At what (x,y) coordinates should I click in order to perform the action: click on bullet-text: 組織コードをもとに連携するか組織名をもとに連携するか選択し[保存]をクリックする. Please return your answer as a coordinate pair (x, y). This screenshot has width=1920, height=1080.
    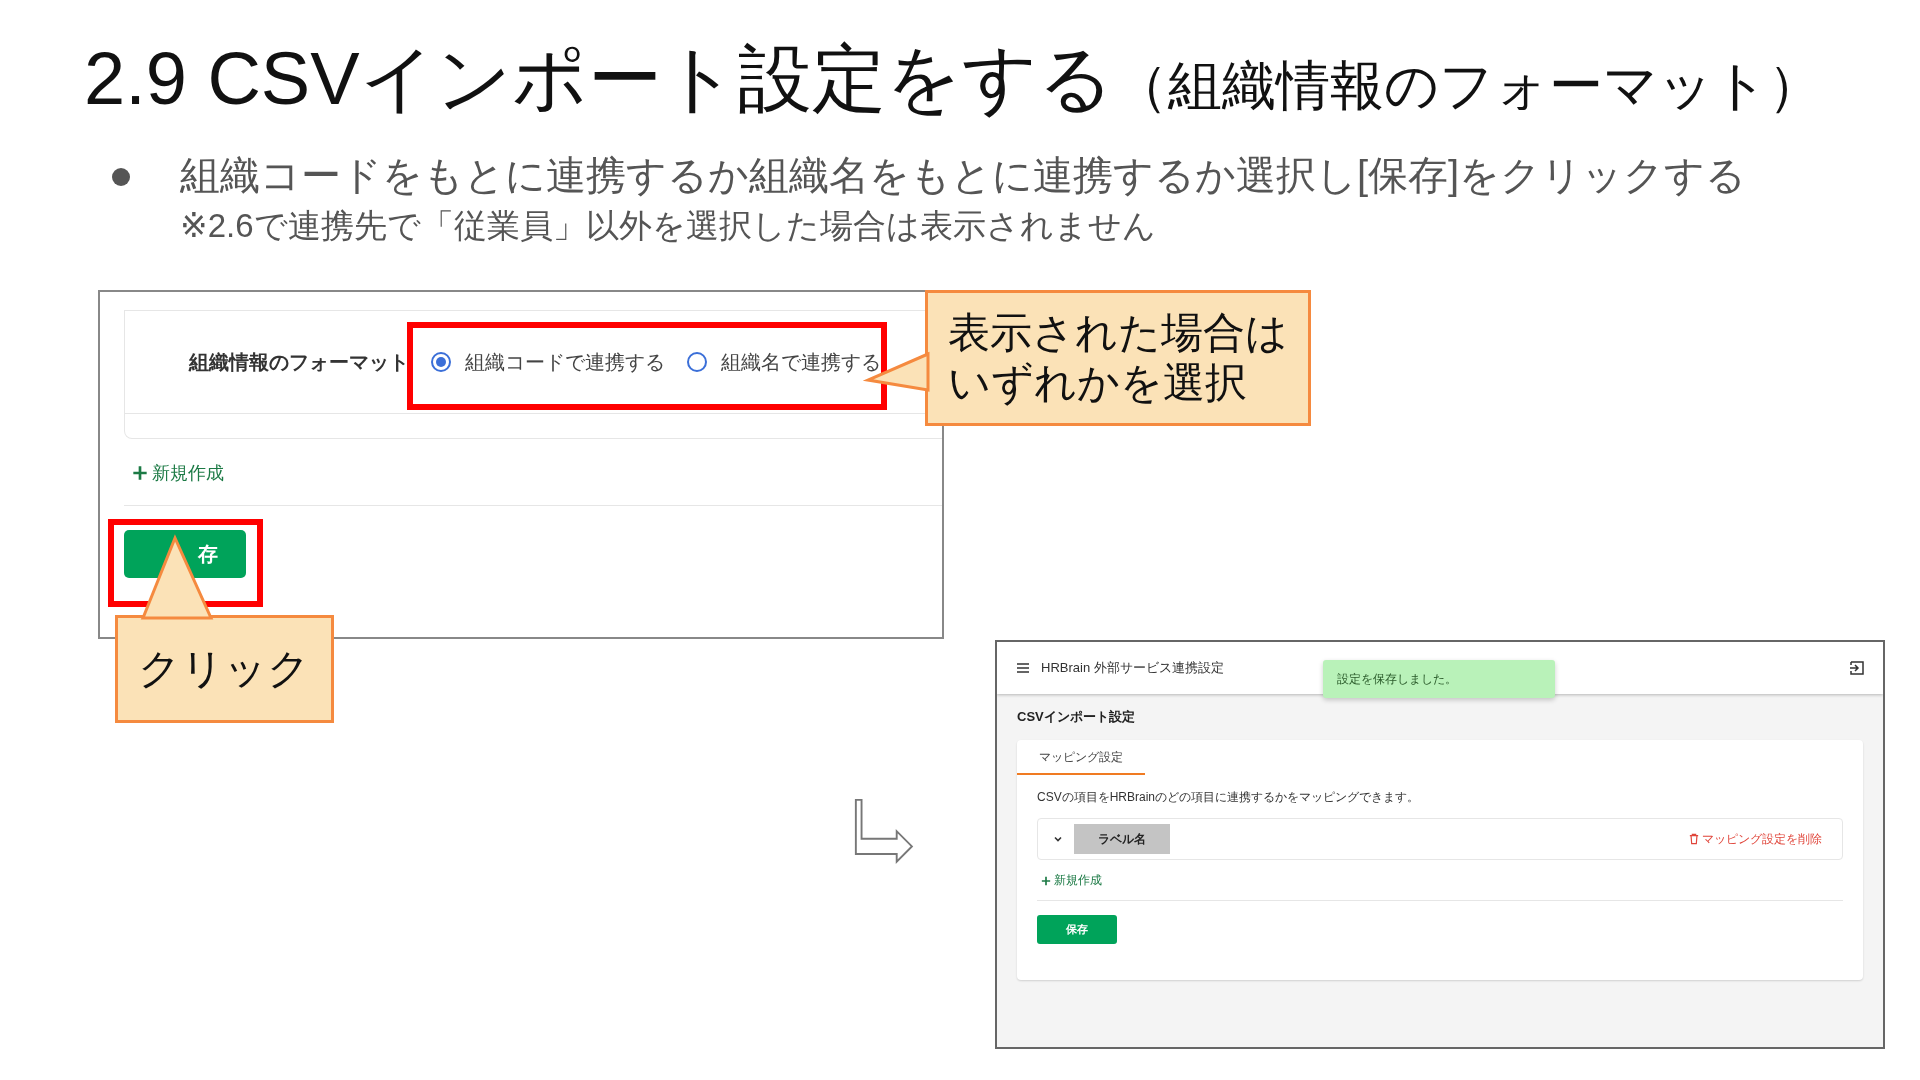
    Looking at the image, I should click on (963, 175).